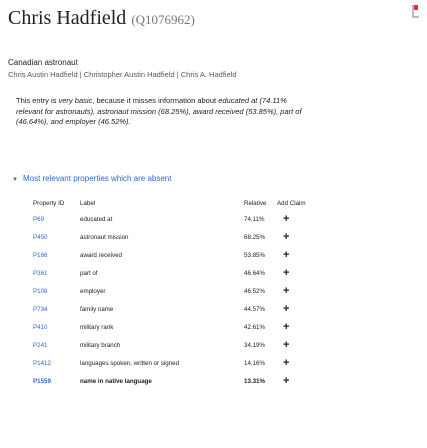 The image size is (427, 448). What do you see at coordinates (40, 327) in the screenshot?
I see `property-id-link: P410` at bounding box center [40, 327].